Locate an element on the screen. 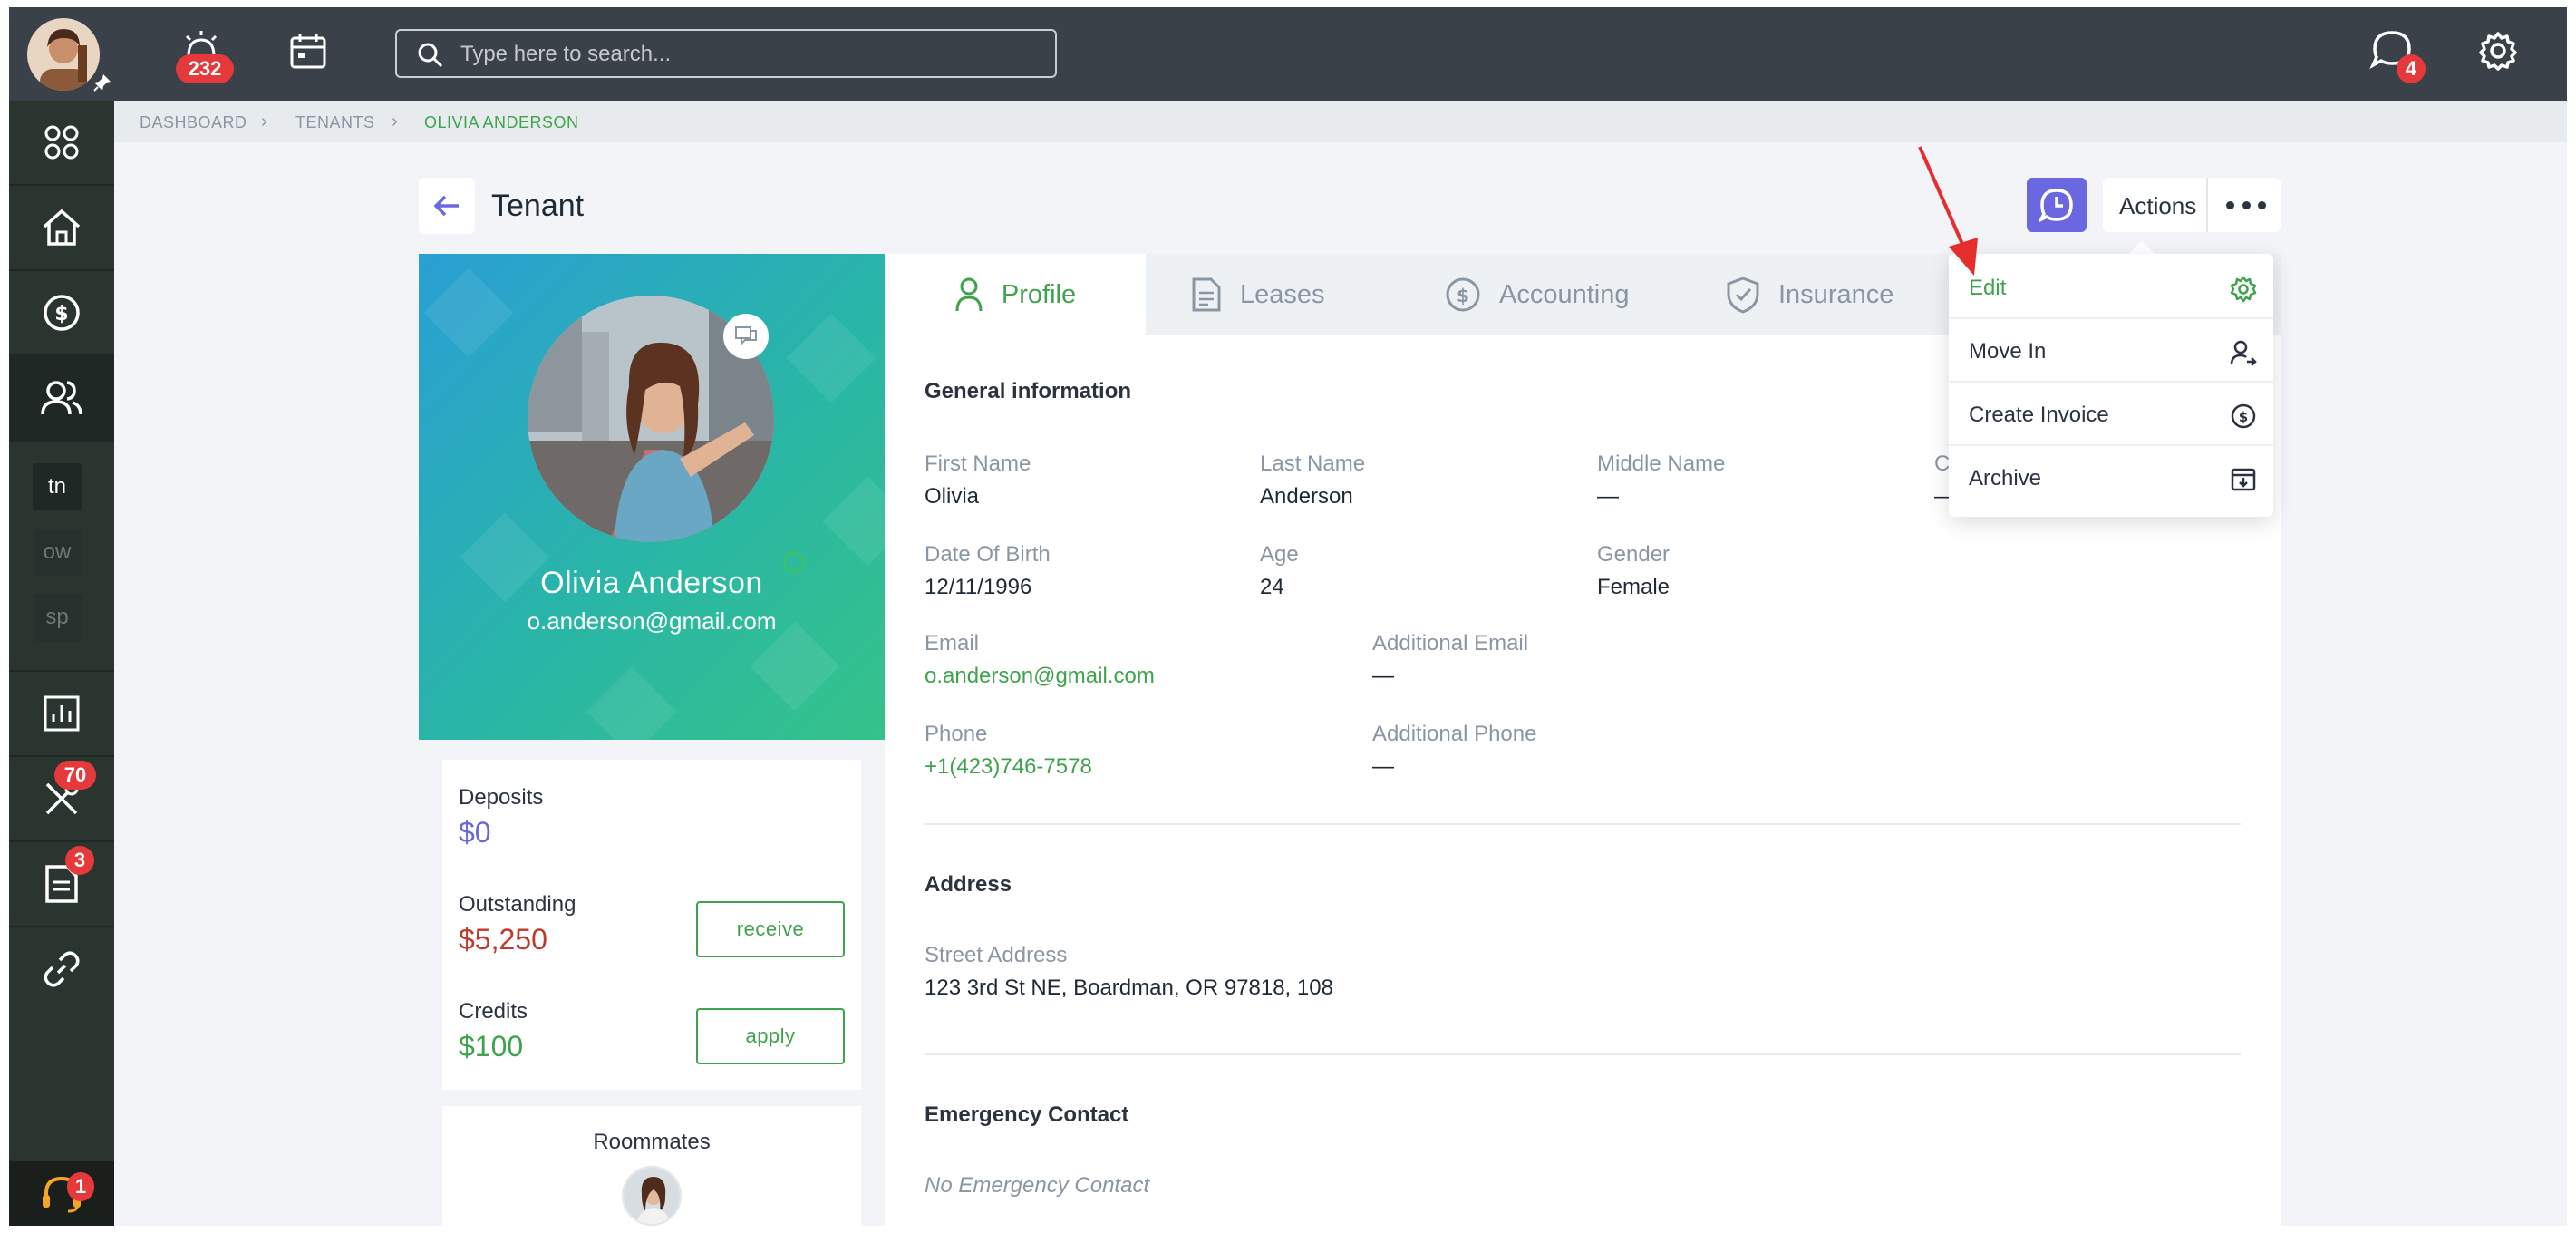 The width and height of the screenshot is (2576, 1233). sidebar-item-accounting: $ is located at coordinates (61, 312).